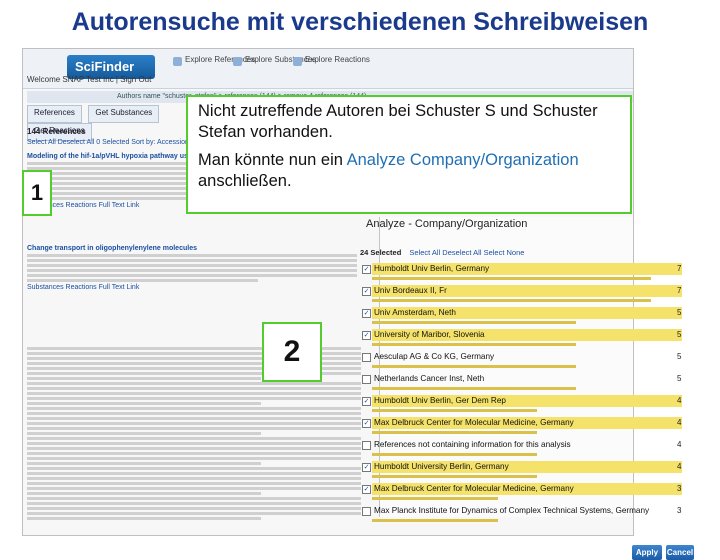  What do you see at coordinates (527, 401) in the screenshot?
I see `row-label: Humboldt Univ Berlin, Ger Dem Rep` at bounding box center [527, 401].